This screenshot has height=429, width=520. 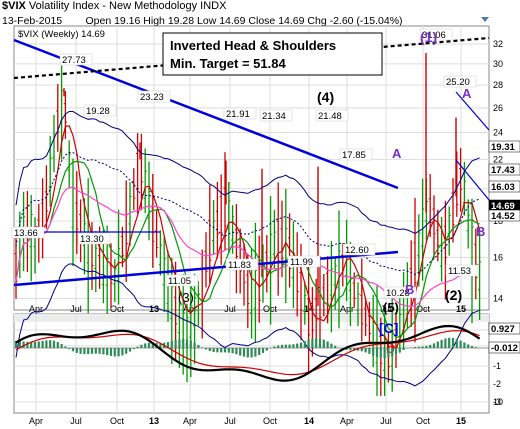 I want to click on price-label: 12.60, so click(x=357, y=250).